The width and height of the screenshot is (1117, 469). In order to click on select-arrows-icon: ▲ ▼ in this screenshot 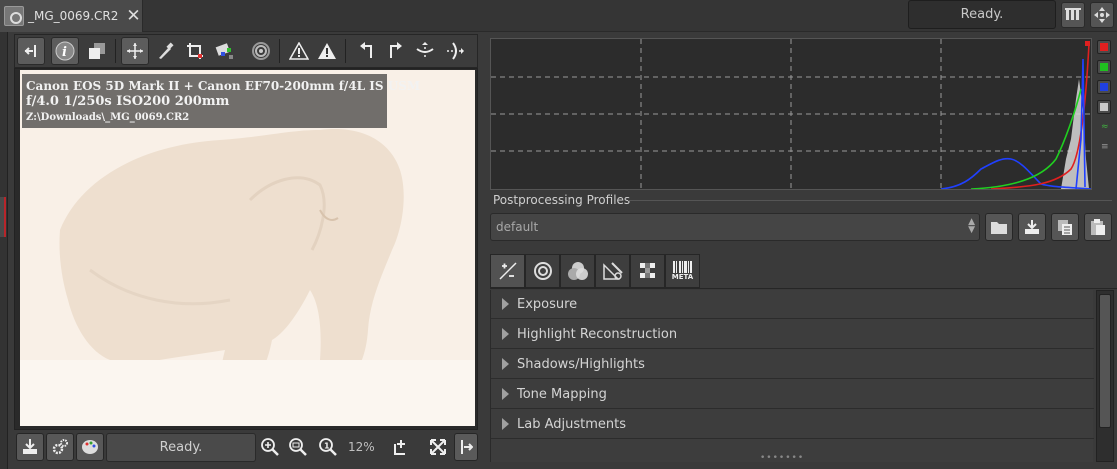, I will do `click(971, 226)`.